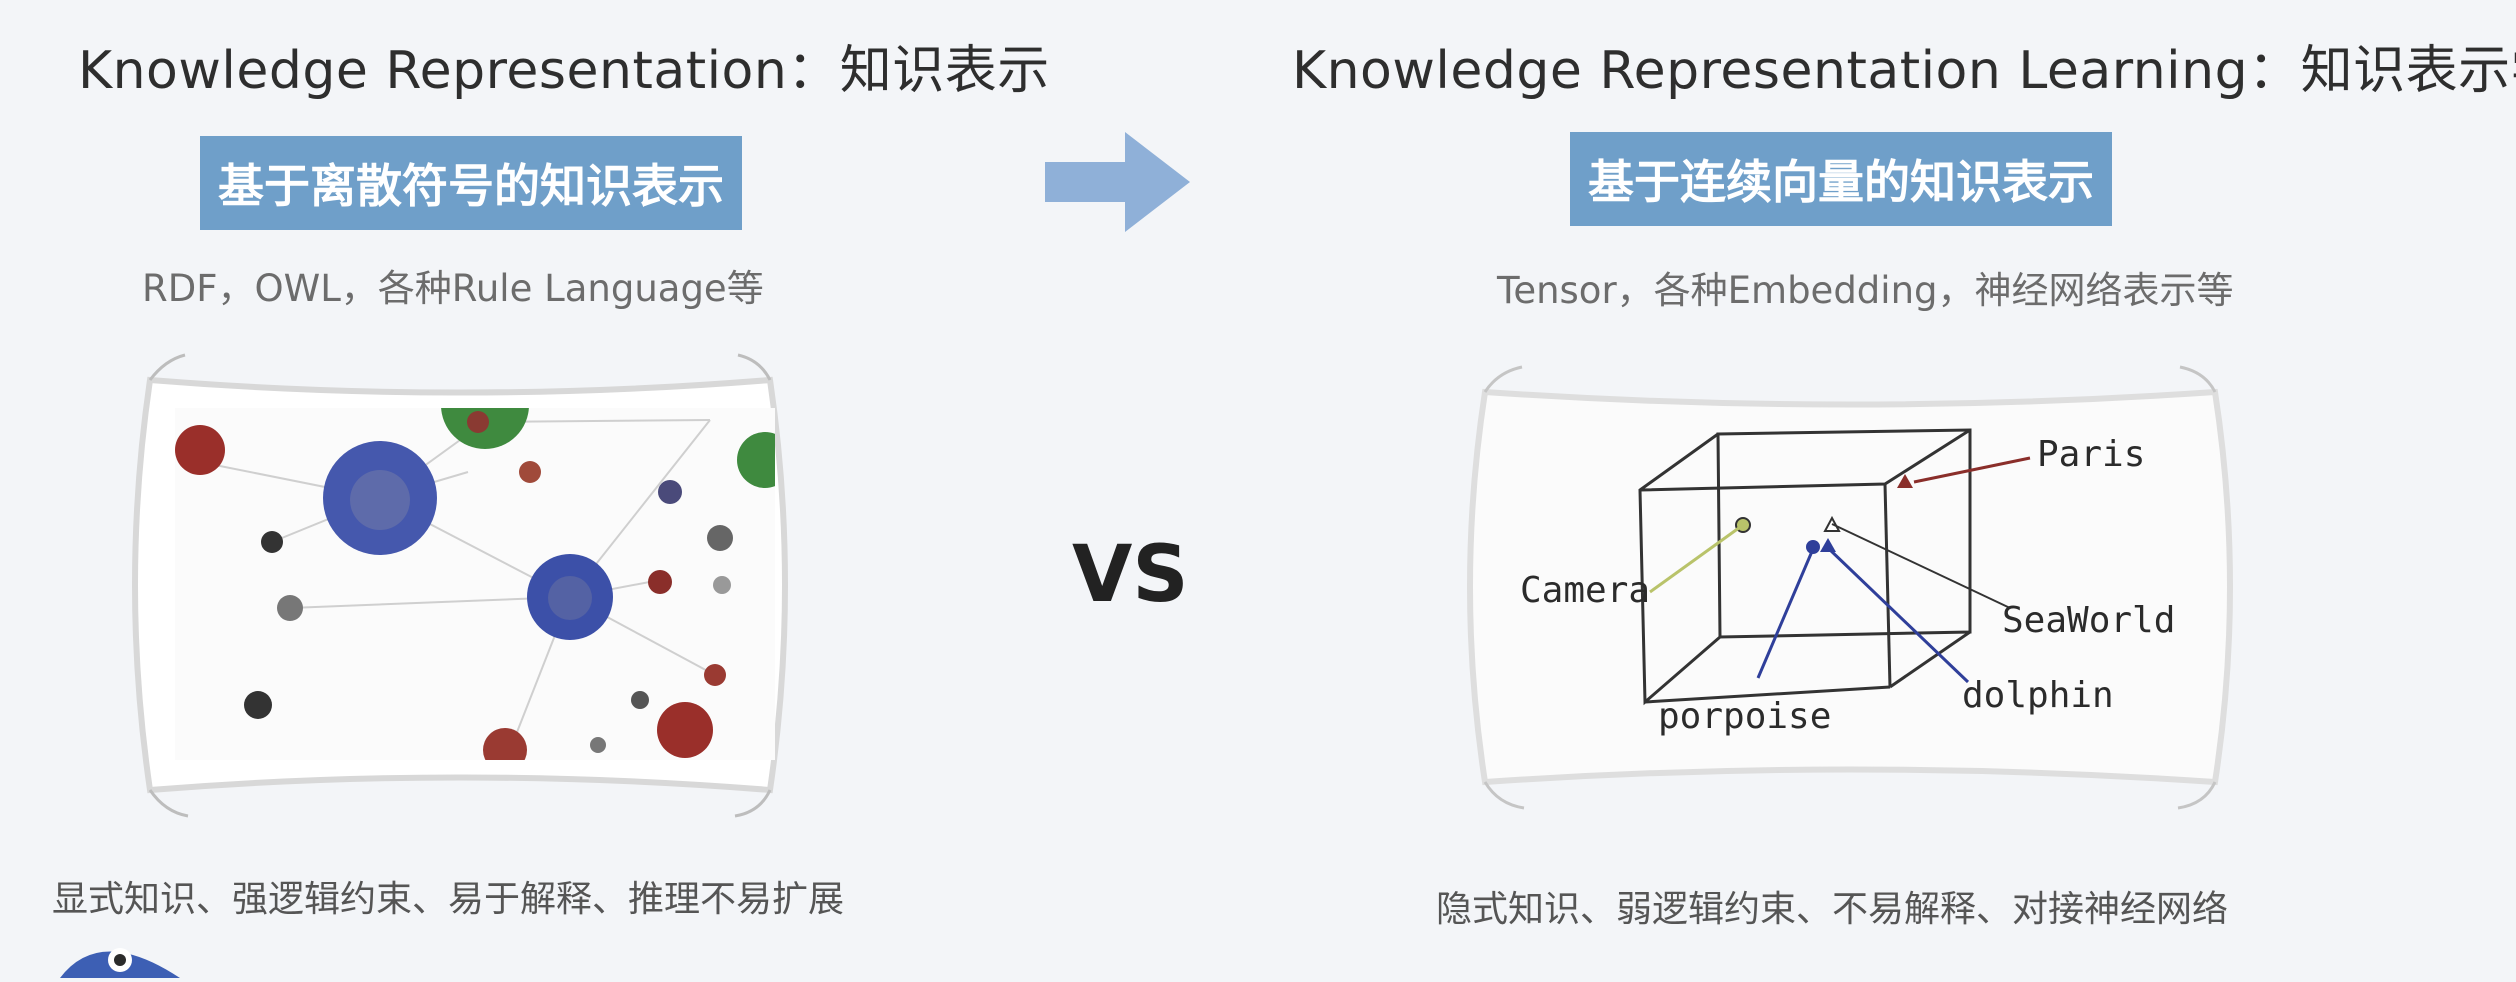  I want to click on label-paris: Paris, so click(2091, 454).